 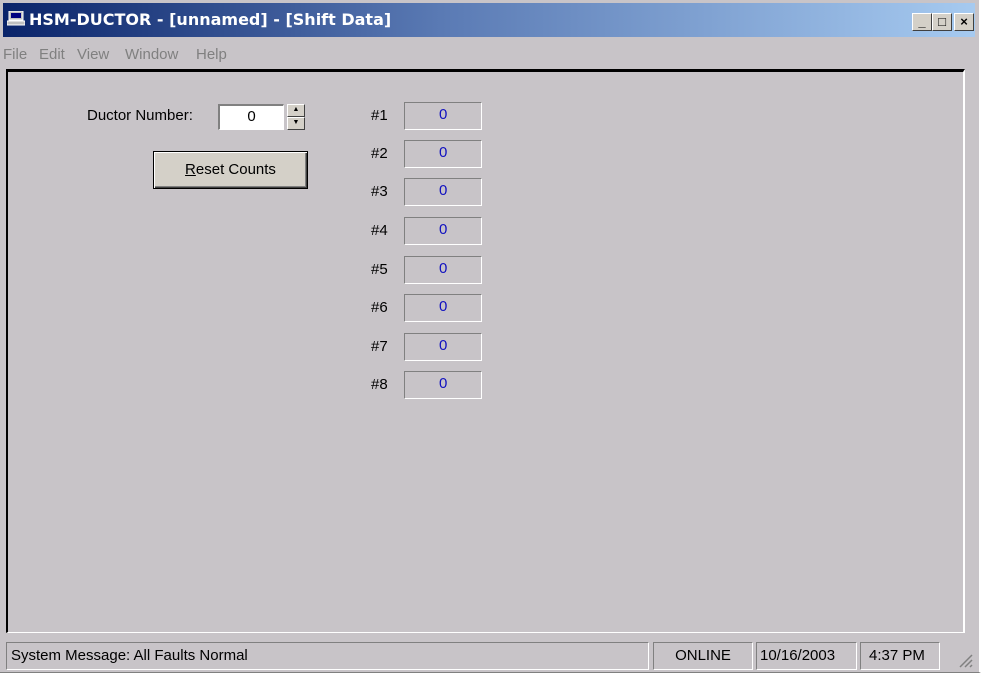 What do you see at coordinates (379, 230) in the screenshot?
I see `count-label-4: #4` at bounding box center [379, 230].